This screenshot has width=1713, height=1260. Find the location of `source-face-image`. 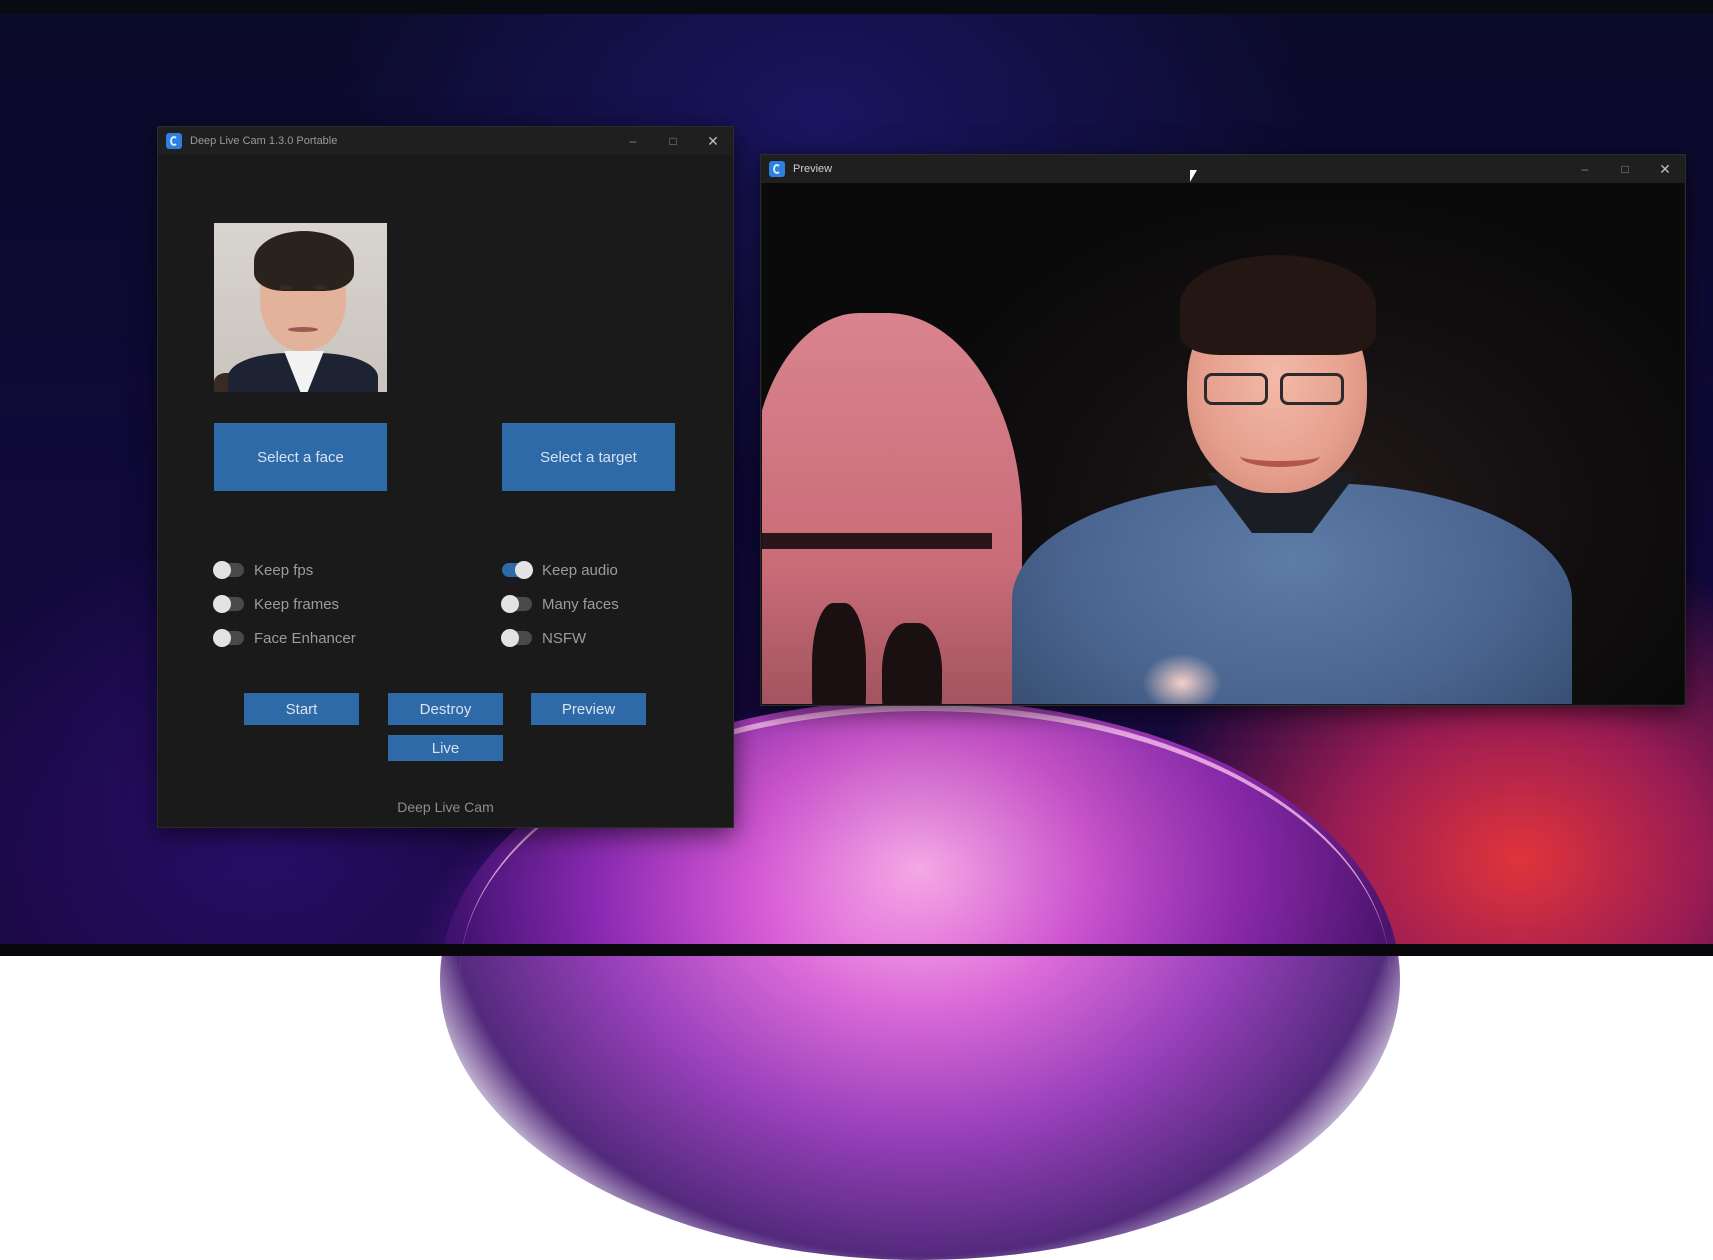

source-face-image is located at coordinates (300, 307).